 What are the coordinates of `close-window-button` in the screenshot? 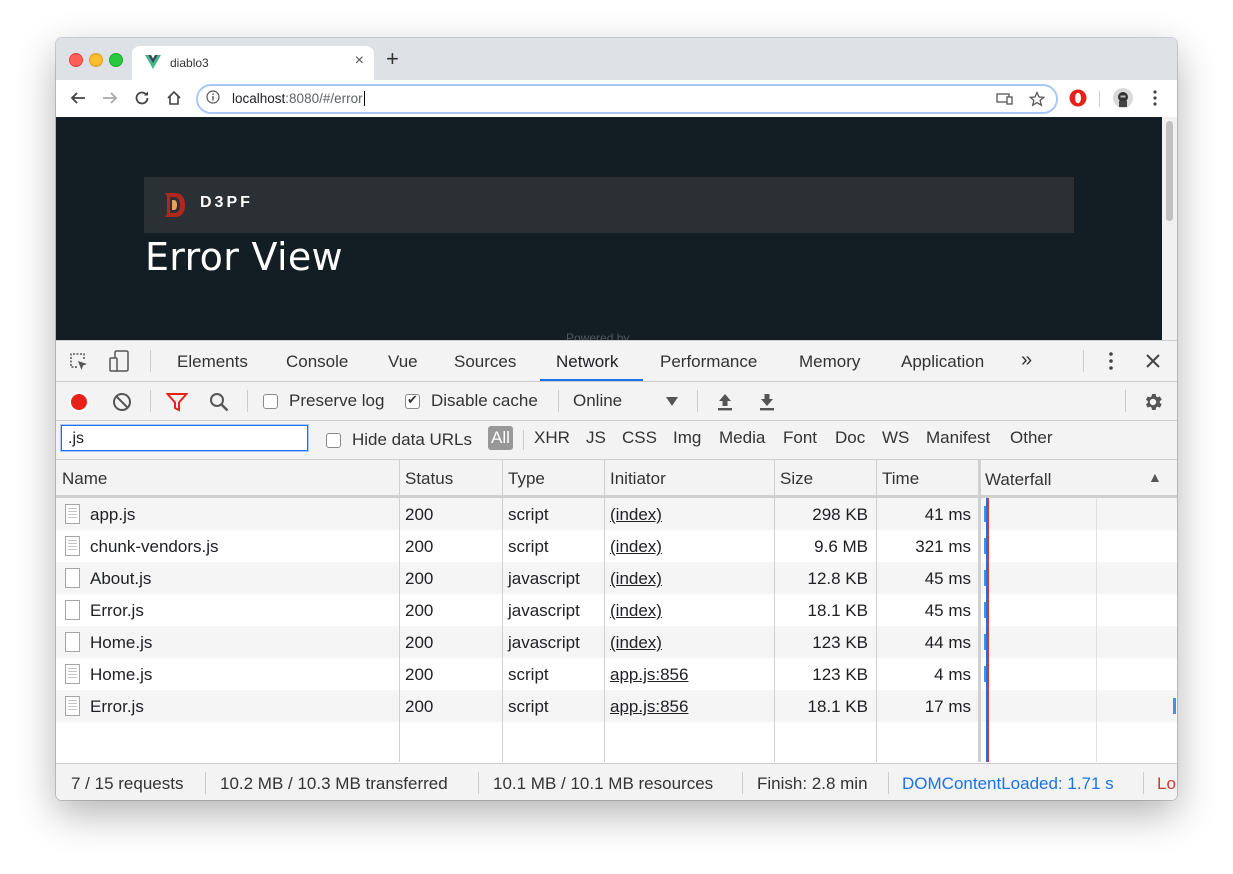 It's located at (76, 60).